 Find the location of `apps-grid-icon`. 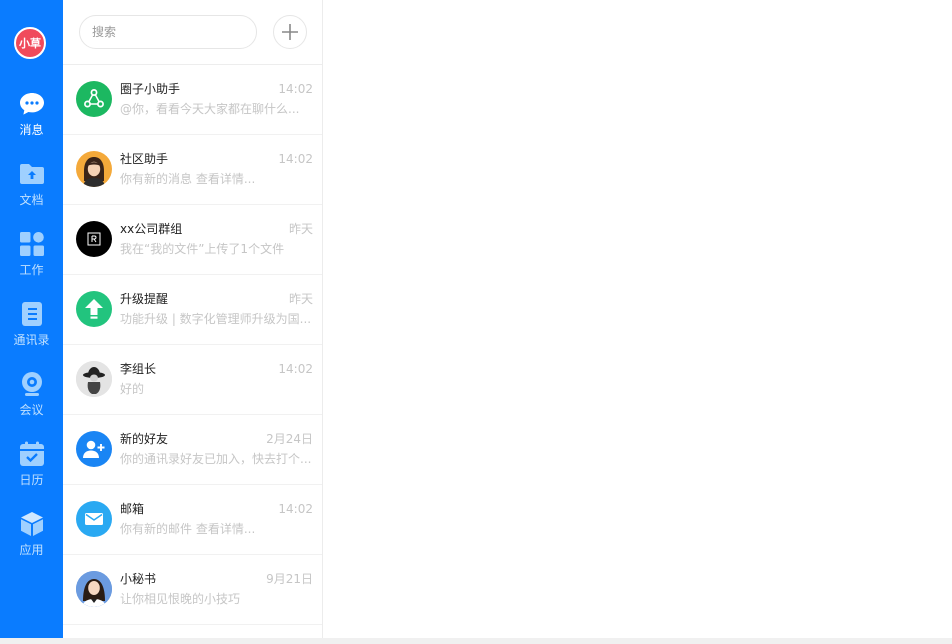

apps-grid-icon is located at coordinates (32, 244).